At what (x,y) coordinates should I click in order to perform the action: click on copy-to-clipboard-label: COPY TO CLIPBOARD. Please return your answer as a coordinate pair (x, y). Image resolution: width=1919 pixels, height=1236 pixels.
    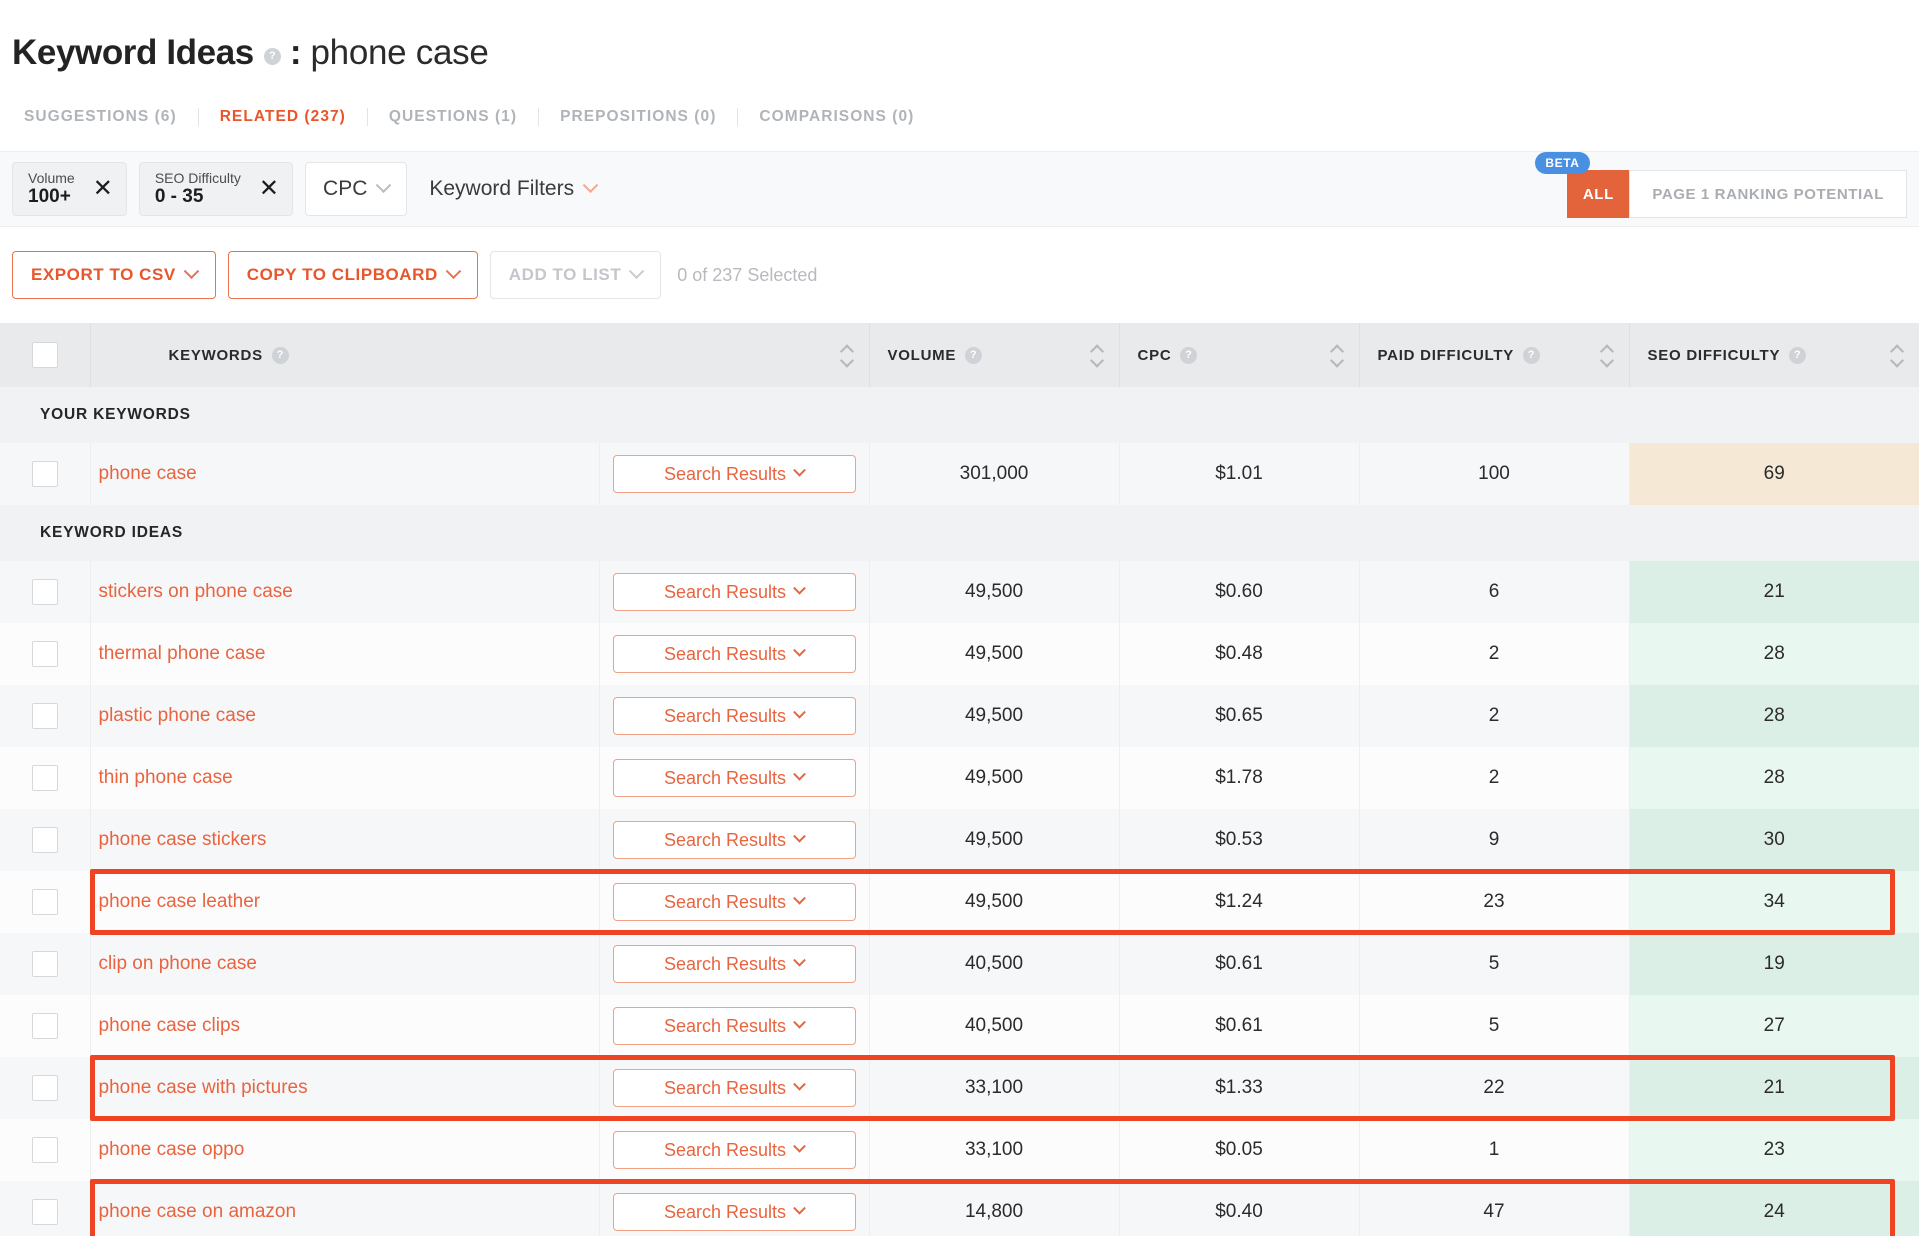
    Looking at the image, I should click on (342, 274).